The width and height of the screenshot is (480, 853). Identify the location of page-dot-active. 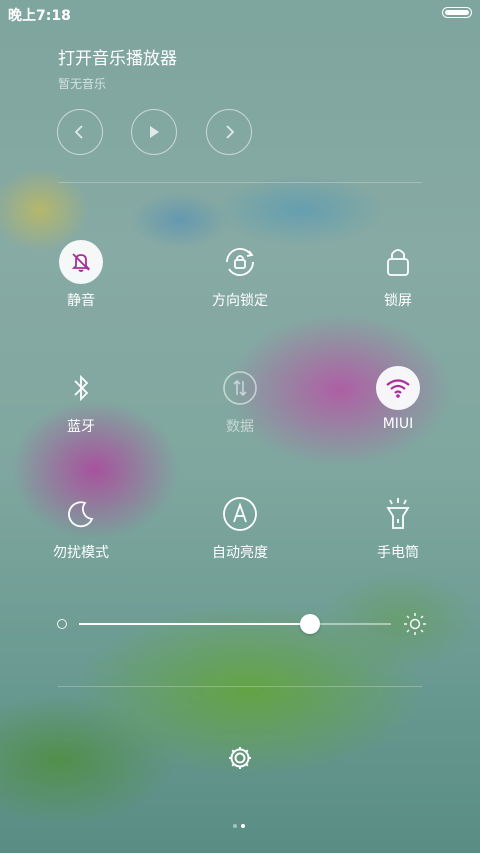
(243, 826).